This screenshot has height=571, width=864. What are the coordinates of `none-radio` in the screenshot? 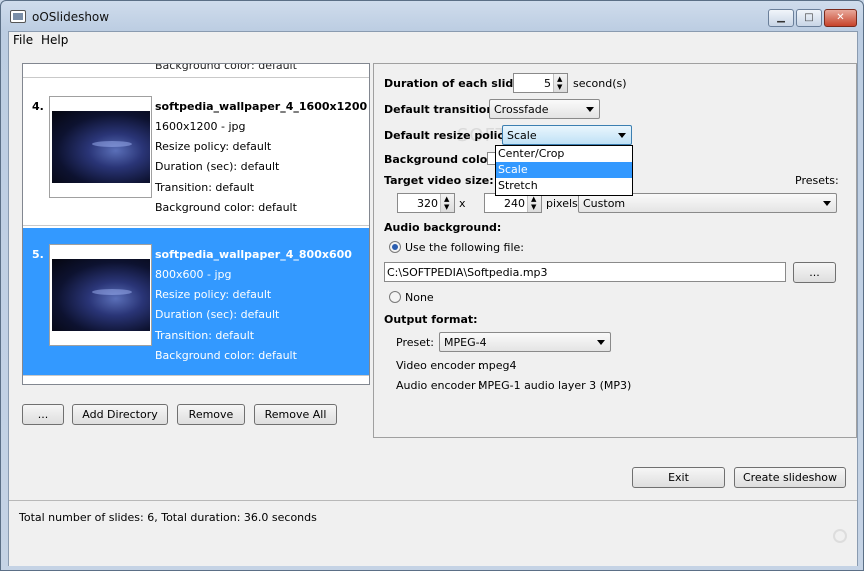 It's located at (395, 297).